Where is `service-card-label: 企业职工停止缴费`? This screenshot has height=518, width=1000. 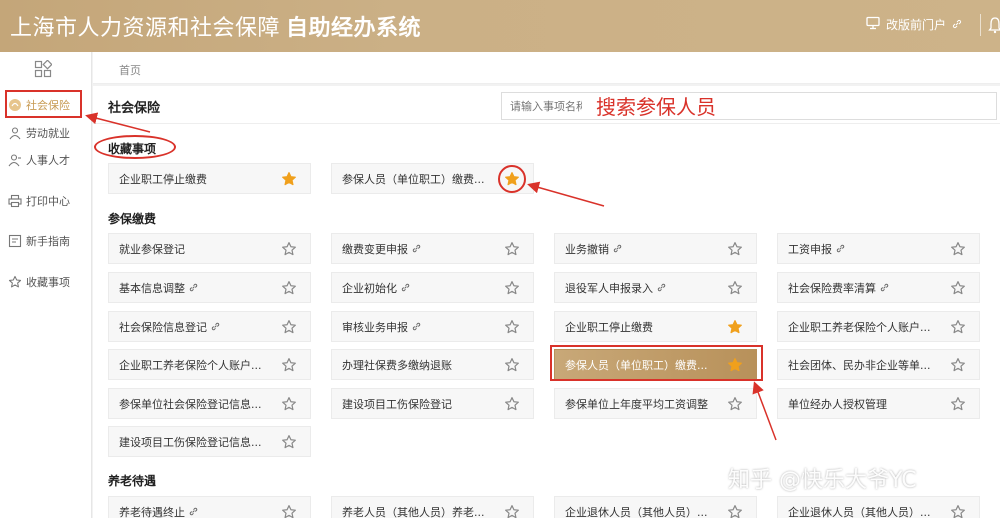
service-card-label: 企业职工停止缴费 is located at coordinates (163, 179).